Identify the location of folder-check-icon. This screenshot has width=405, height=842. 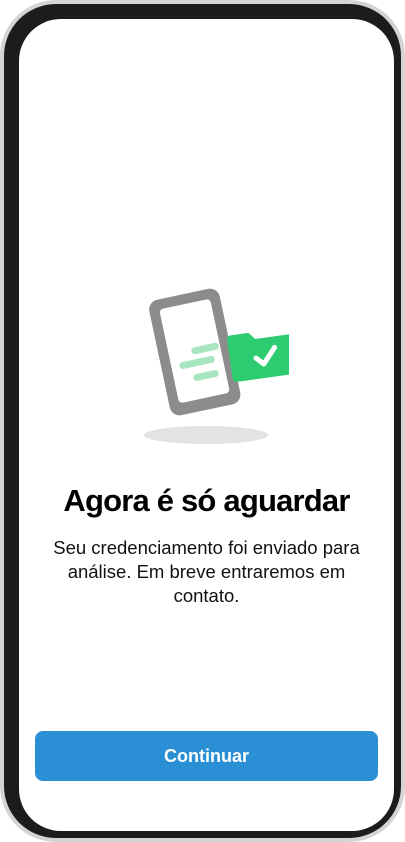
(258, 357).